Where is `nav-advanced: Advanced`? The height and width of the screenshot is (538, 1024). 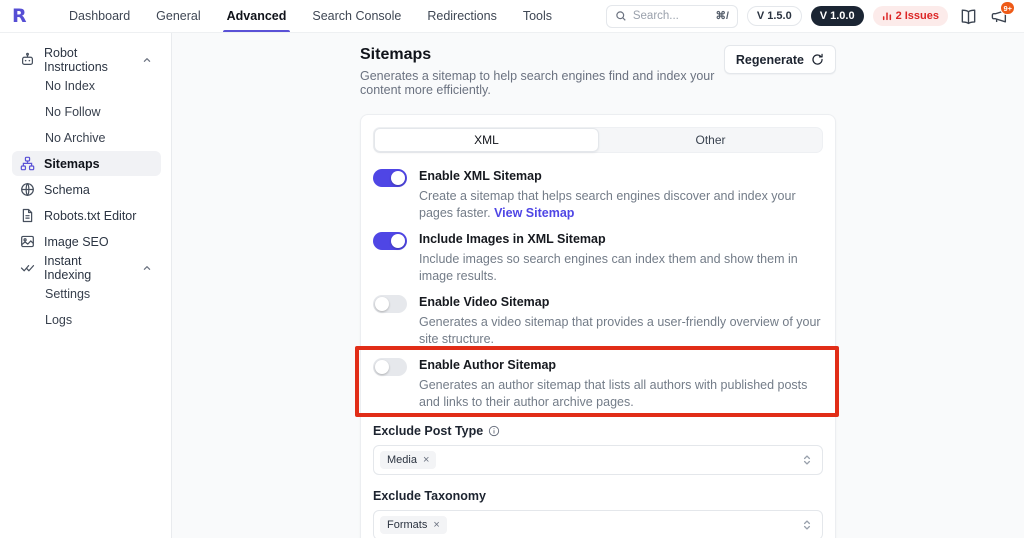
nav-advanced: Advanced is located at coordinates (257, 16).